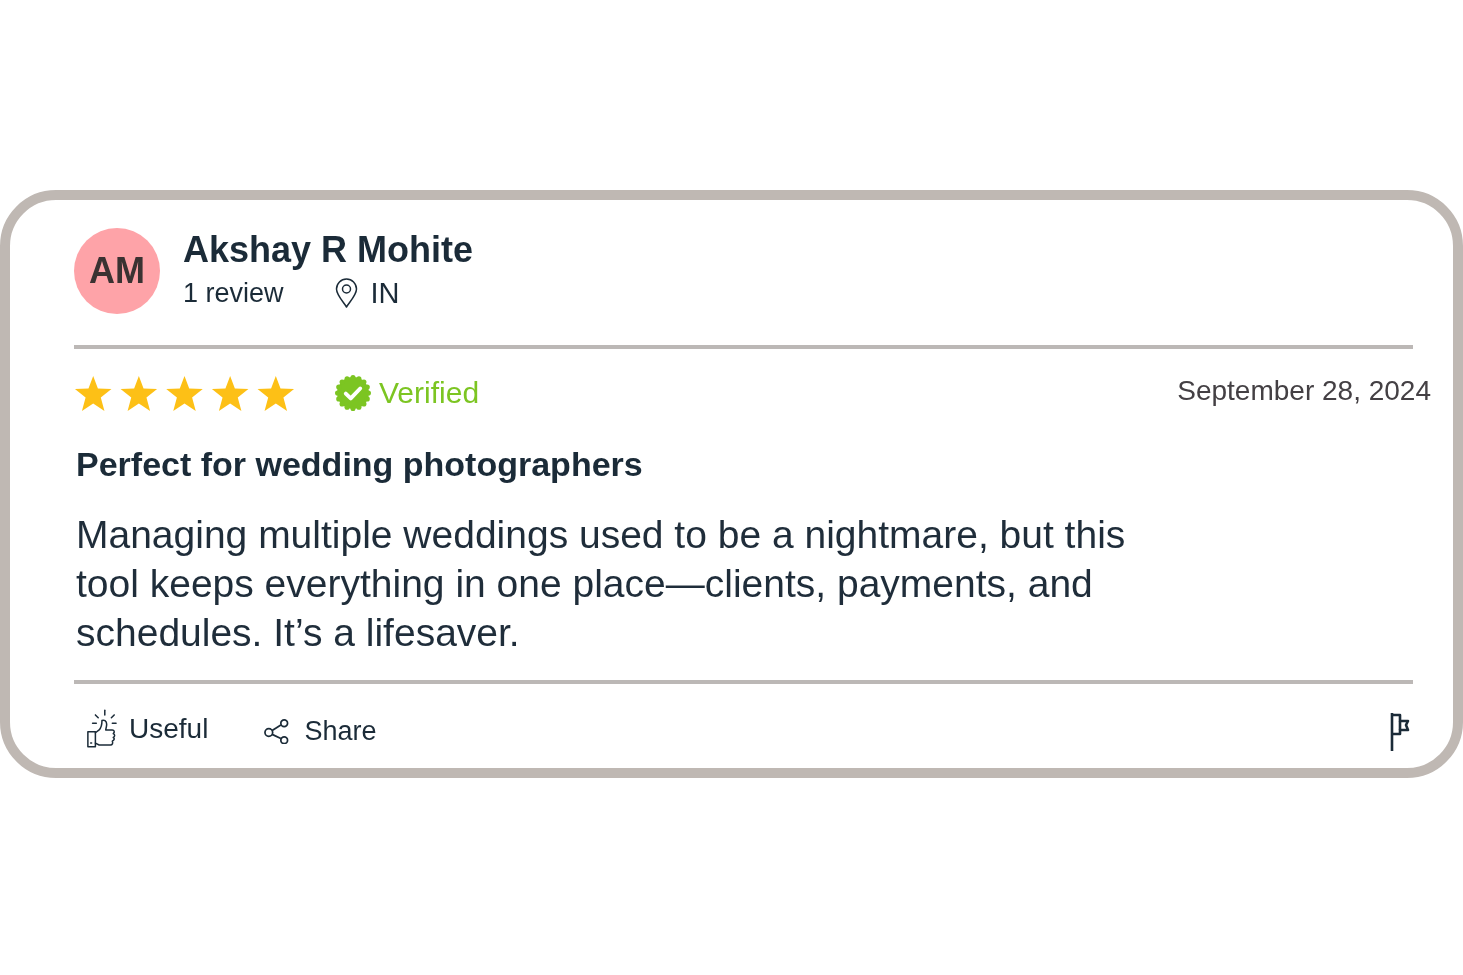 Image resolution: width=1463 pixels, height=975 pixels. I want to click on thumbs-up-icon, so click(101, 729).